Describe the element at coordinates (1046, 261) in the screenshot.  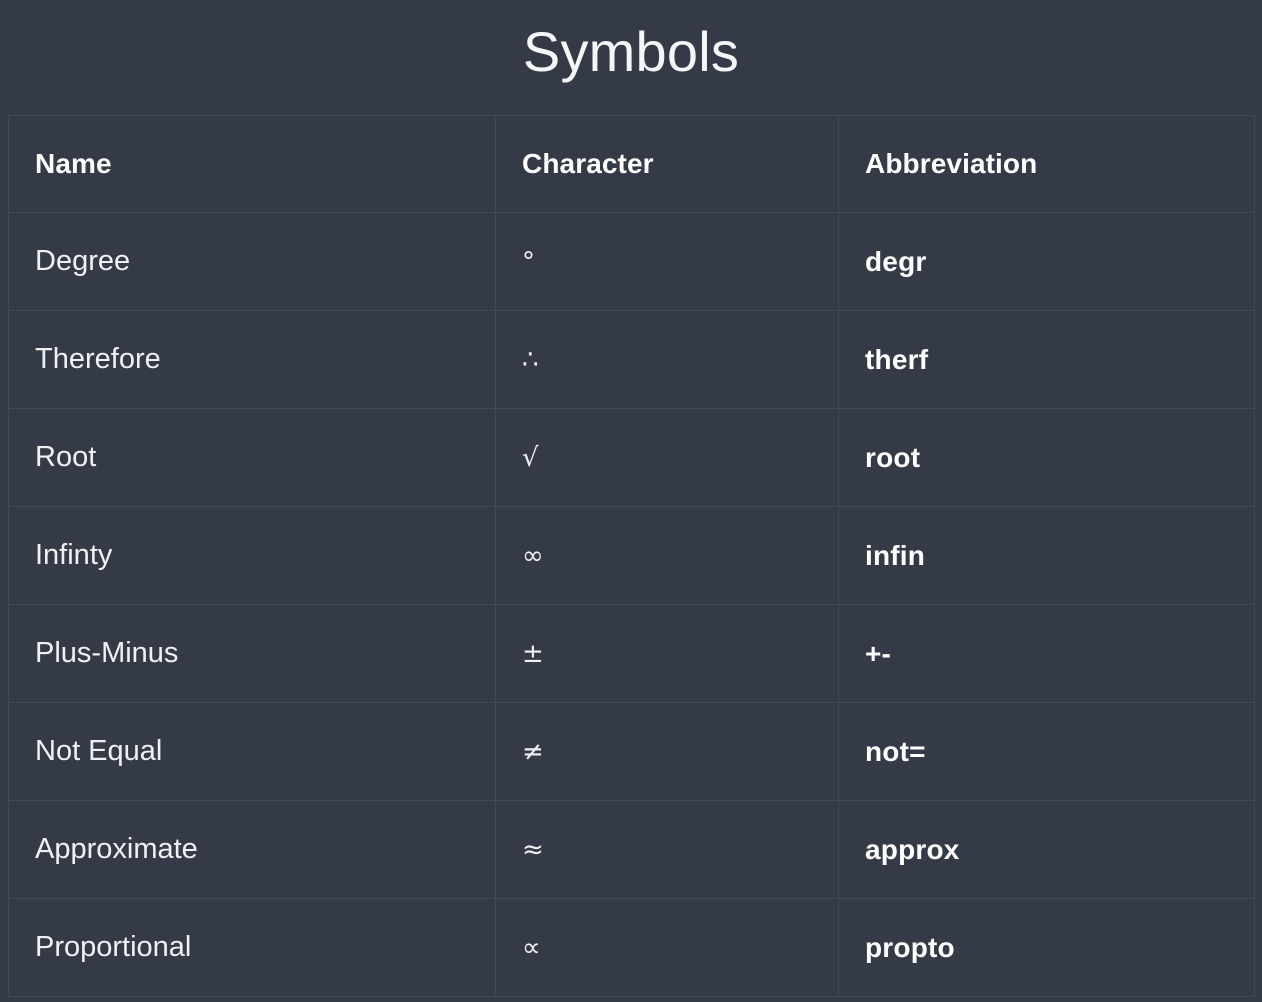
I see `cell-symbol-abbreviation: degr` at that location.